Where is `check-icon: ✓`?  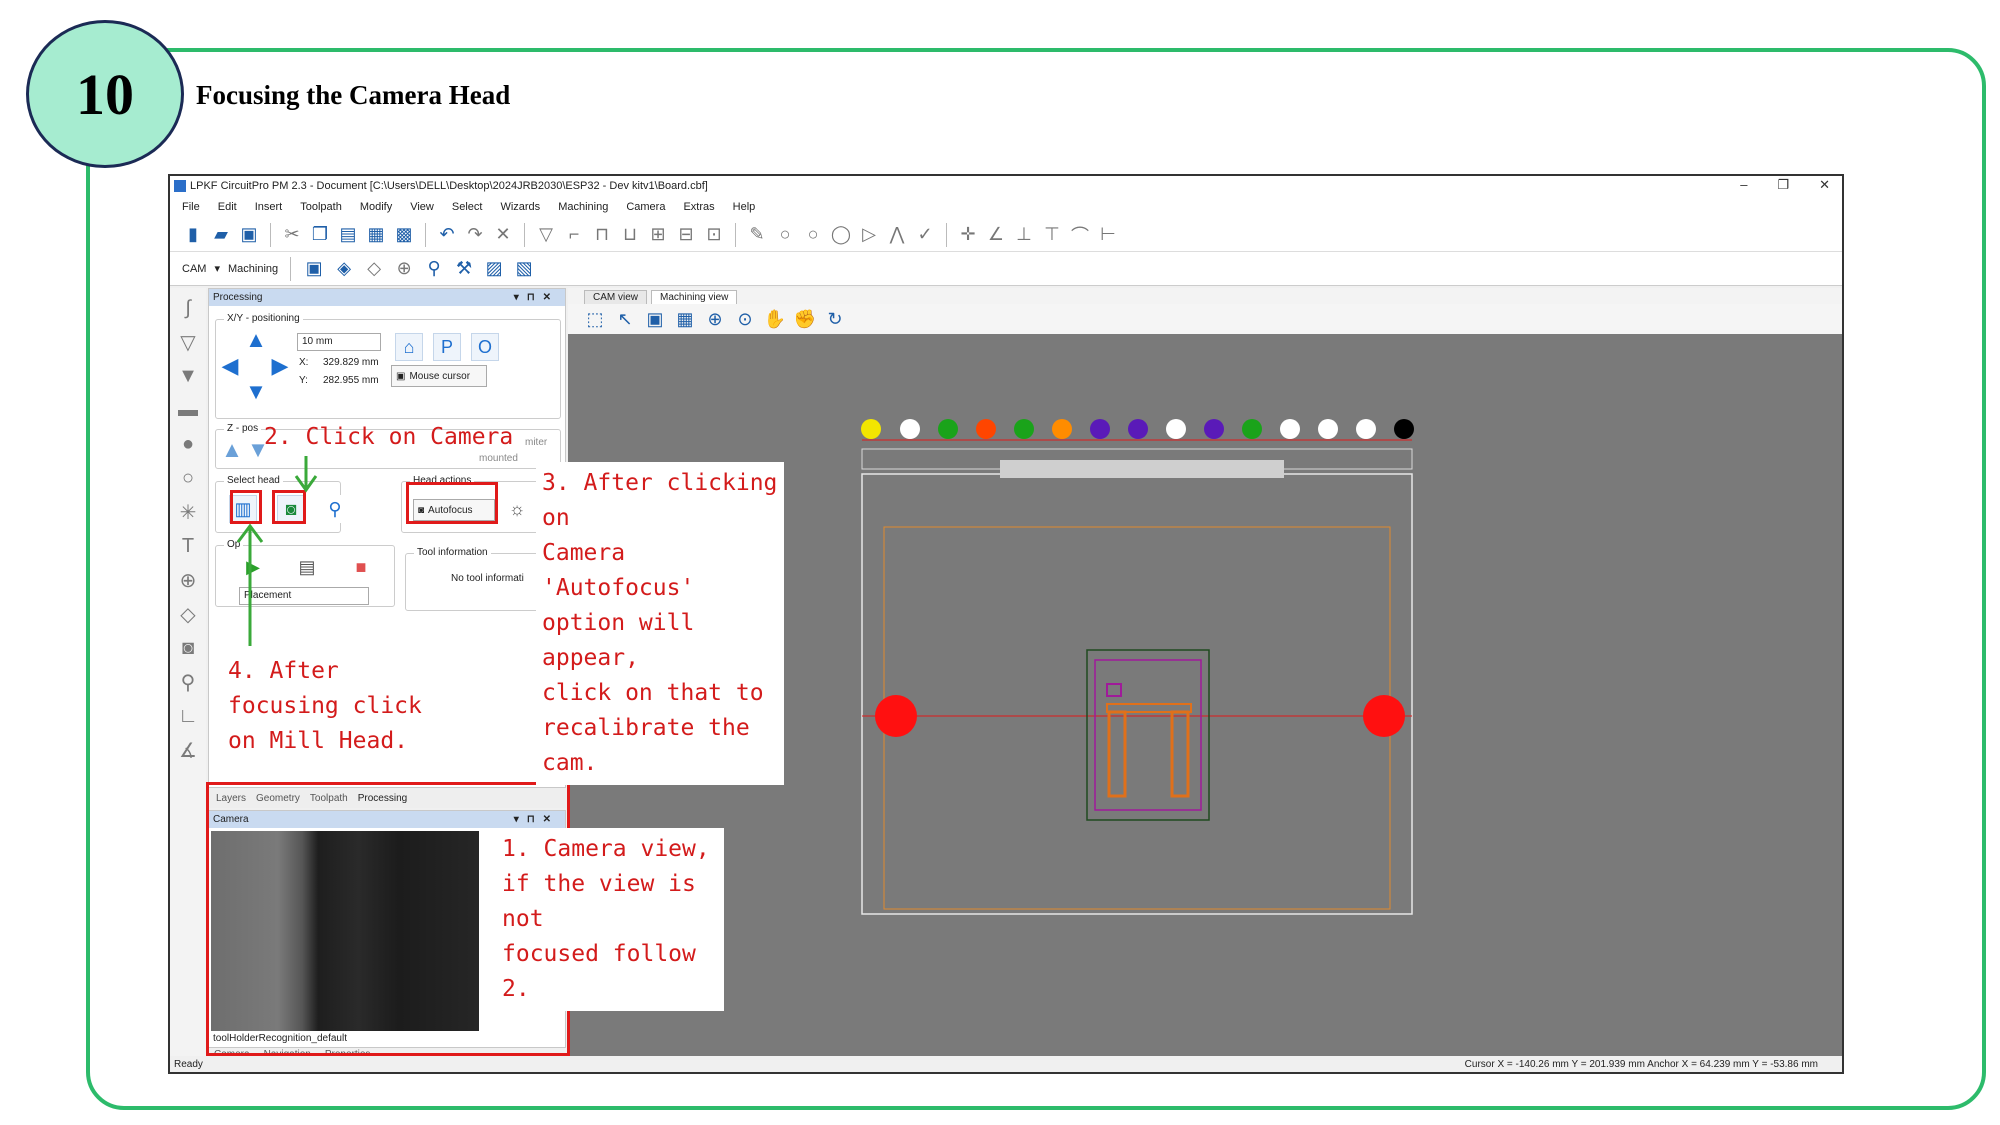
check-icon: ✓ is located at coordinates (925, 235).